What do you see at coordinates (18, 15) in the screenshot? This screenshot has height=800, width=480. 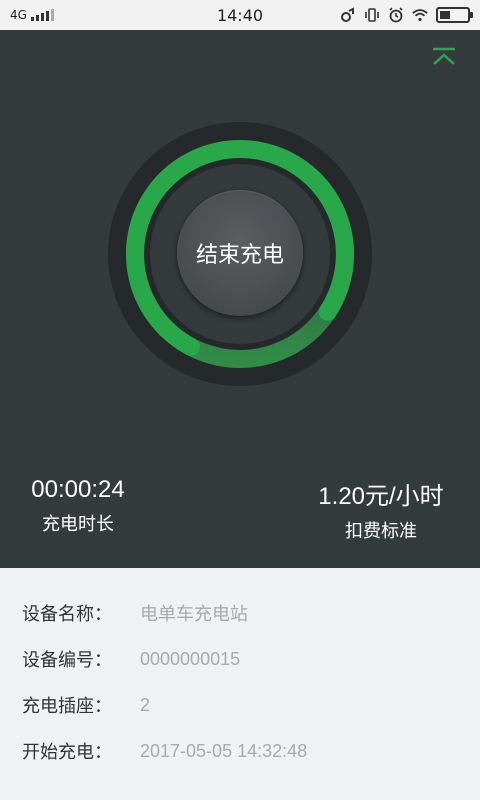 I see `network-type: 4G` at bounding box center [18, 15].